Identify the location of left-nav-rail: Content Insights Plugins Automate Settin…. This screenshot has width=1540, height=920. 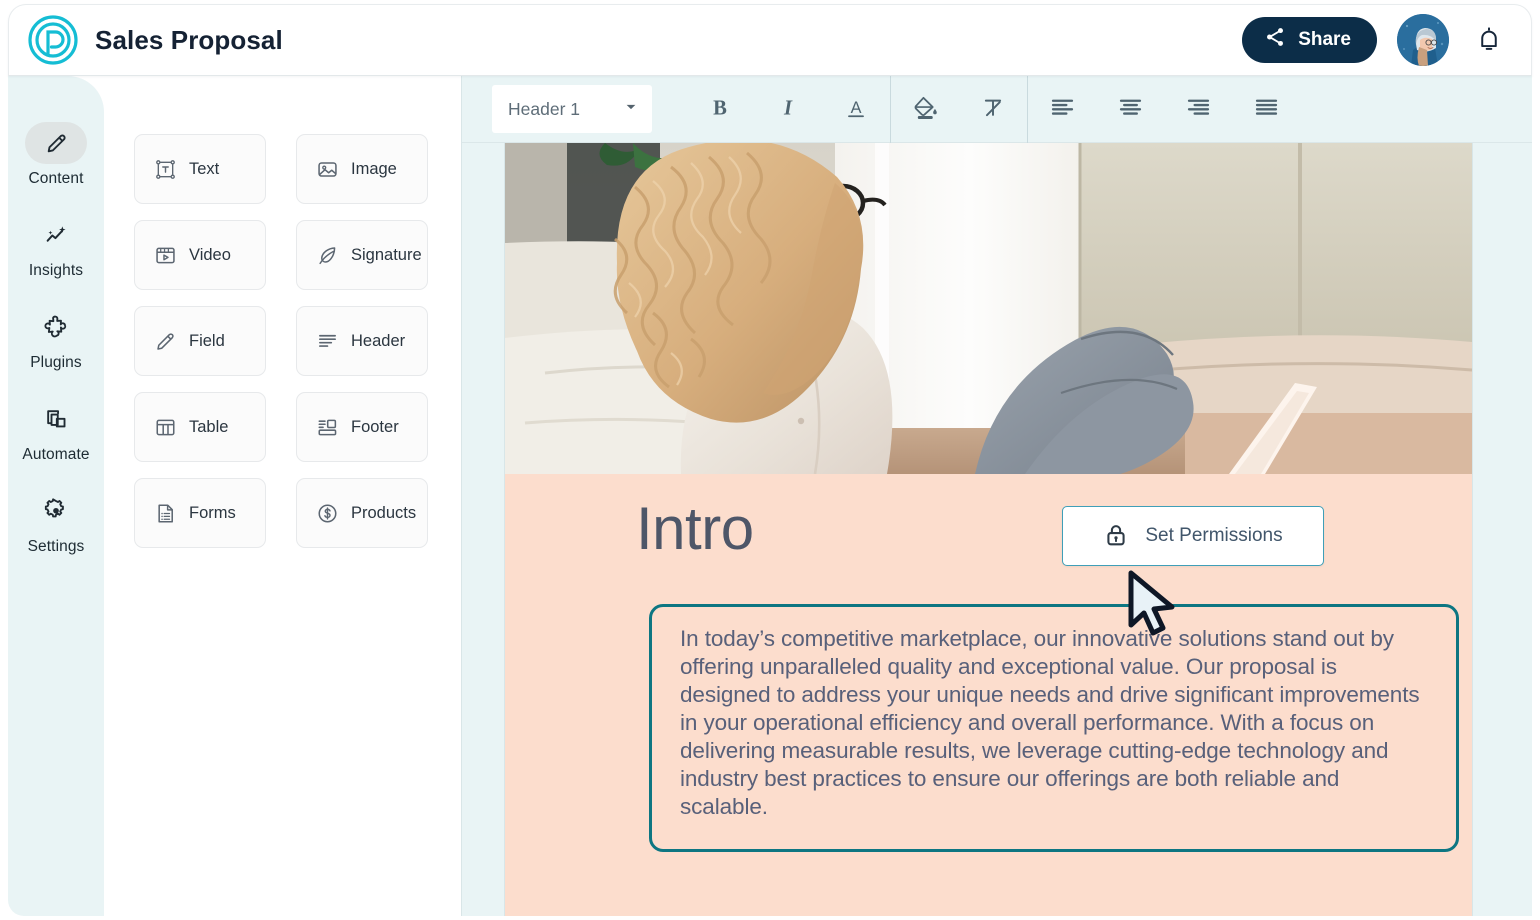
(56, 496).